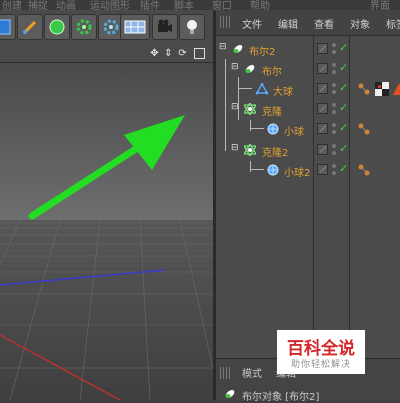 This screenshot has width=400, height=403. Describe the element at coordinates (297, 171) in the screenshot. I see `object-name: 小球2` at that location.